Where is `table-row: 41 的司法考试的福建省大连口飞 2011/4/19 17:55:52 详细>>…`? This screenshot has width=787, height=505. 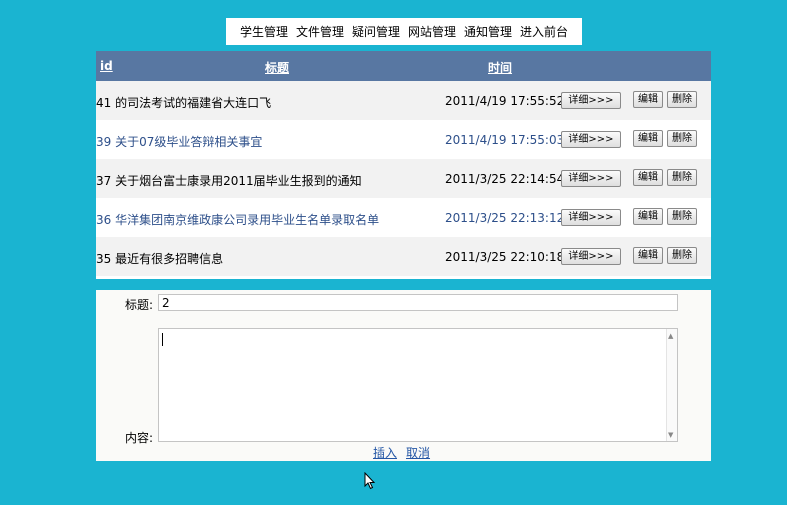 table-row: 41 的司法考试的福建省大连口飞 2011/4/19 17:55:52 详细>>… is located at coordinates (403, 100).